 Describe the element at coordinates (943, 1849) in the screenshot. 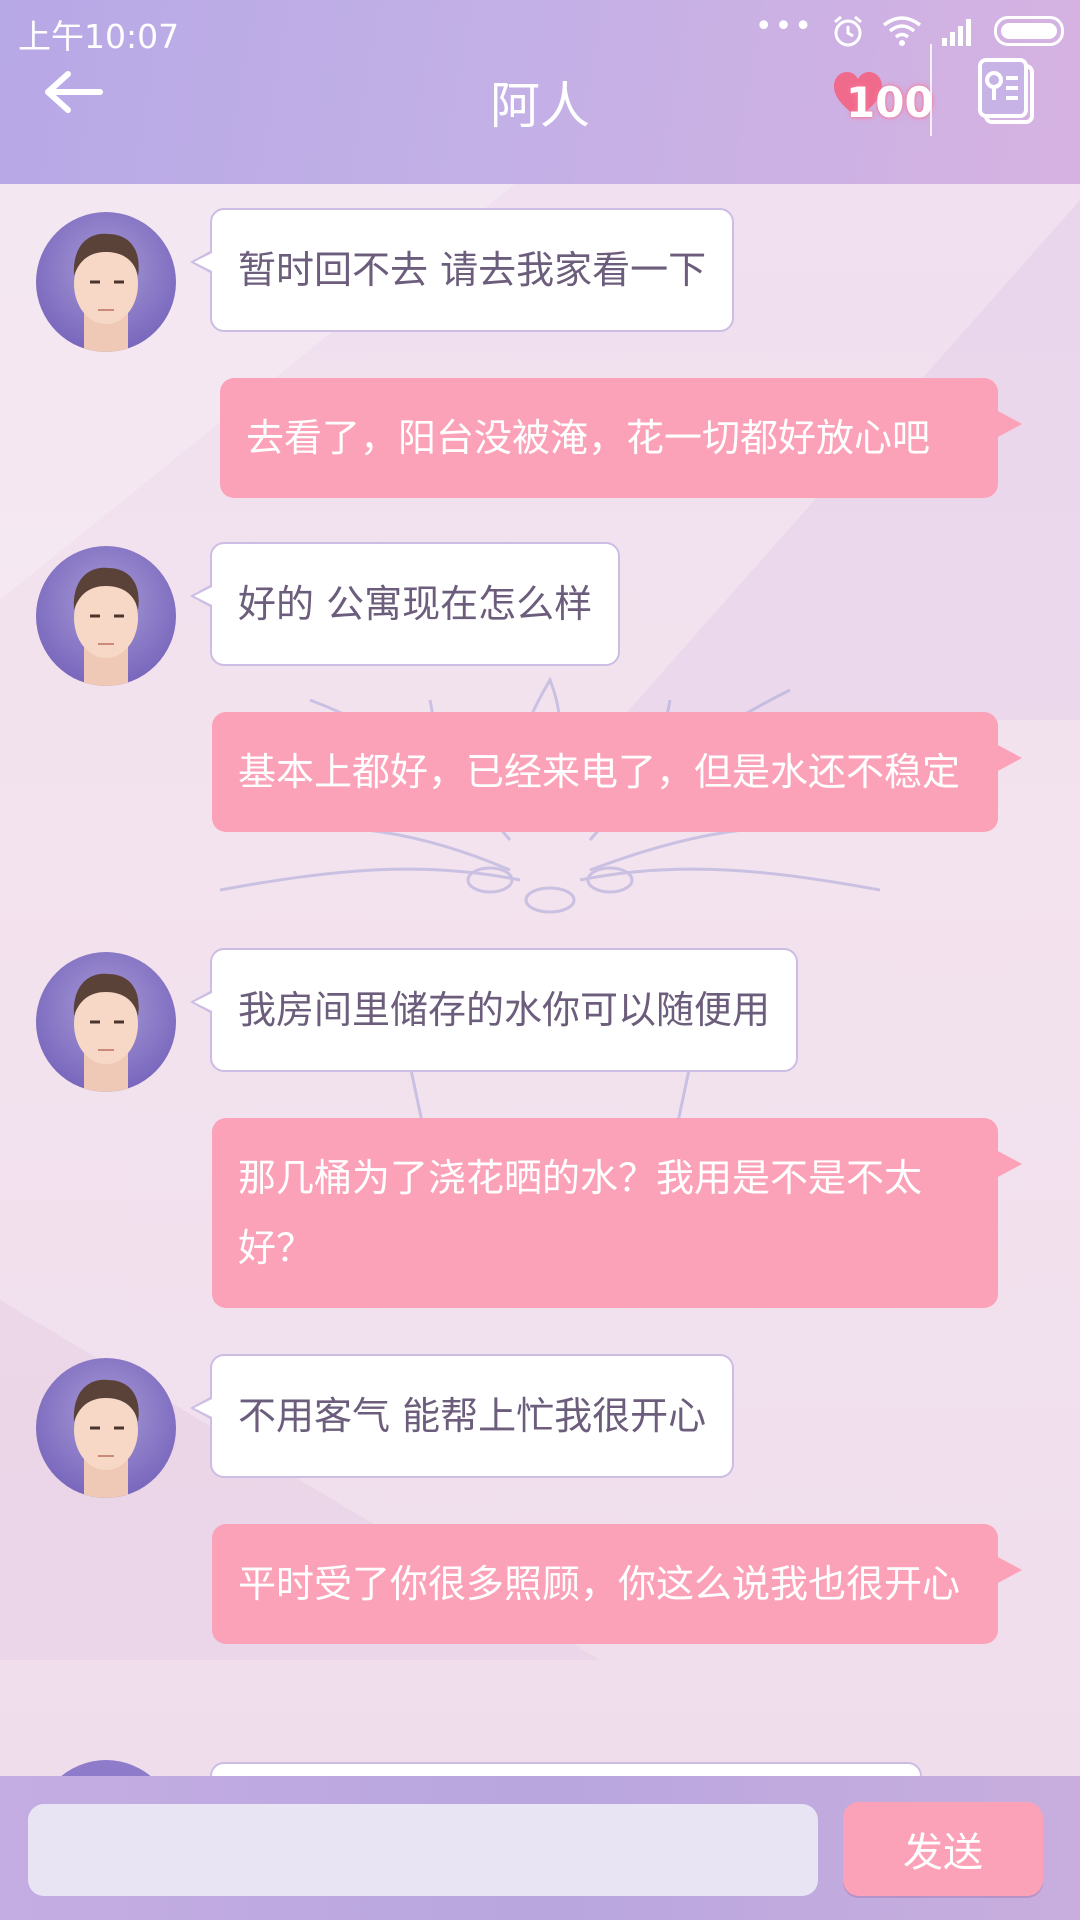

I see `send-button: 发送` at that location.